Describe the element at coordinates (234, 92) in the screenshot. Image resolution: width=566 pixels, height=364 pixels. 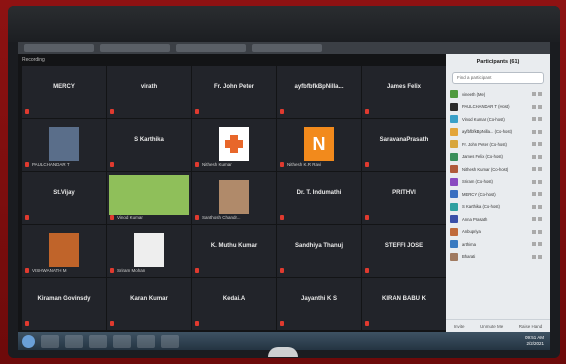
I see `video-tile: Fr. John Peter` at that location.